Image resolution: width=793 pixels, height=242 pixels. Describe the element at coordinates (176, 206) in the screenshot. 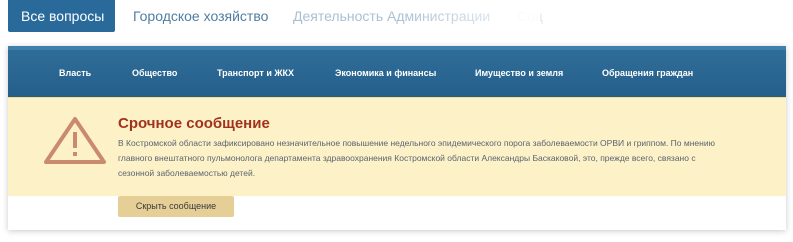

I see `hide-message-button: Скрыть сообщение` at that location.